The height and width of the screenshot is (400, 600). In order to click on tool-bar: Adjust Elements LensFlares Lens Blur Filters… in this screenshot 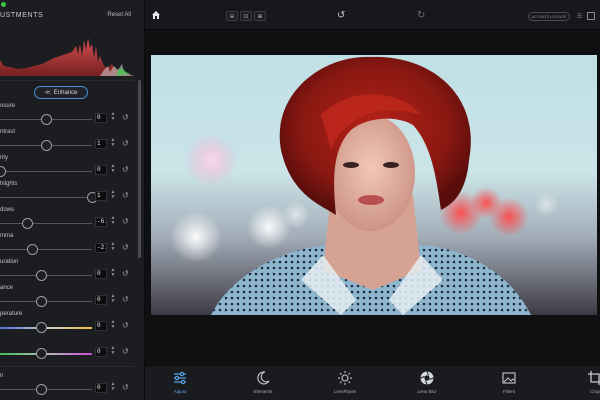, I will do `click(372, 382)`.